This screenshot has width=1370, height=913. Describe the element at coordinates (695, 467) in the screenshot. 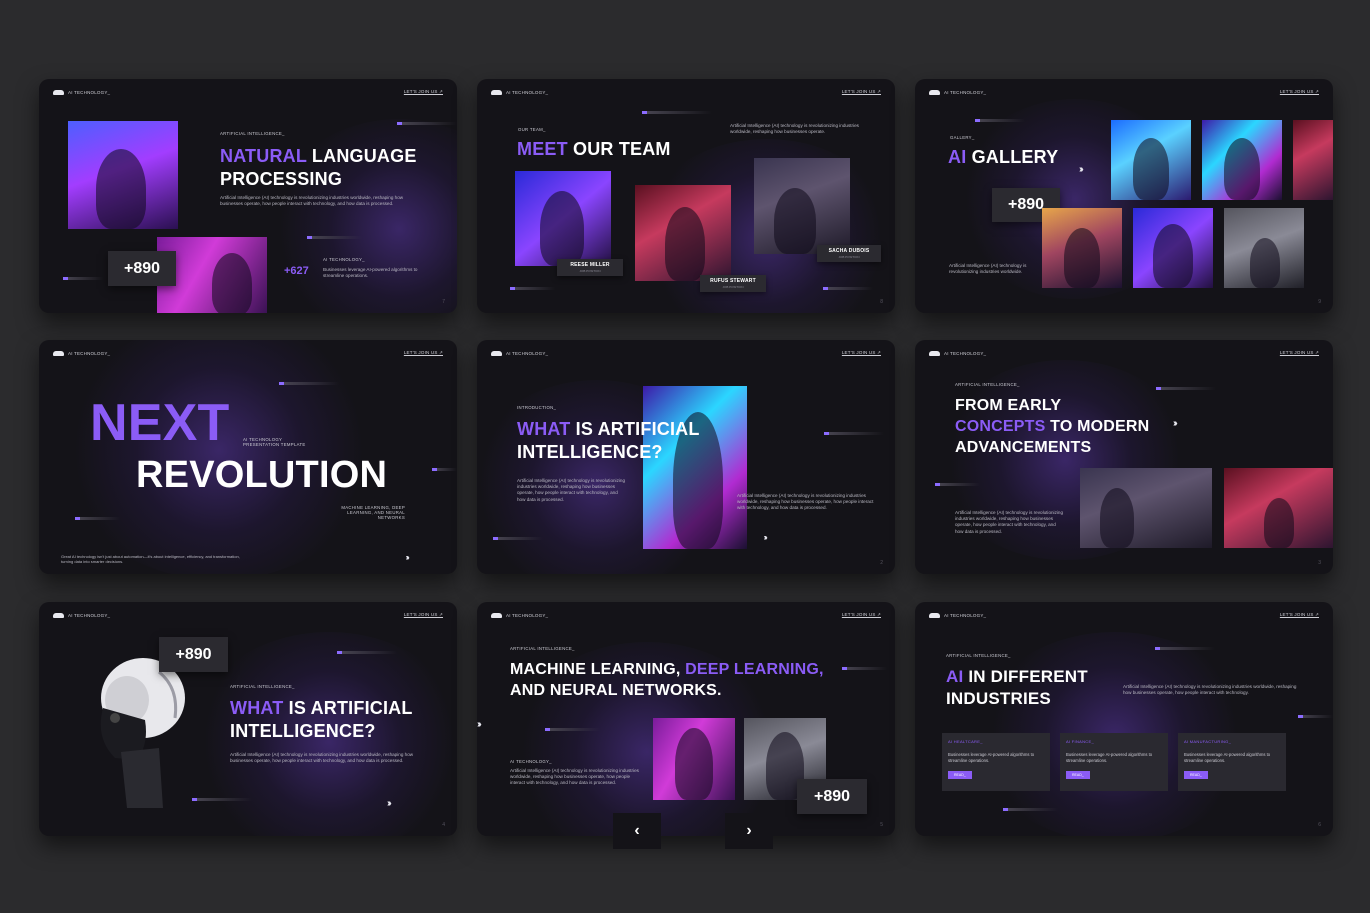

I see `vr-student-photo` at that location.